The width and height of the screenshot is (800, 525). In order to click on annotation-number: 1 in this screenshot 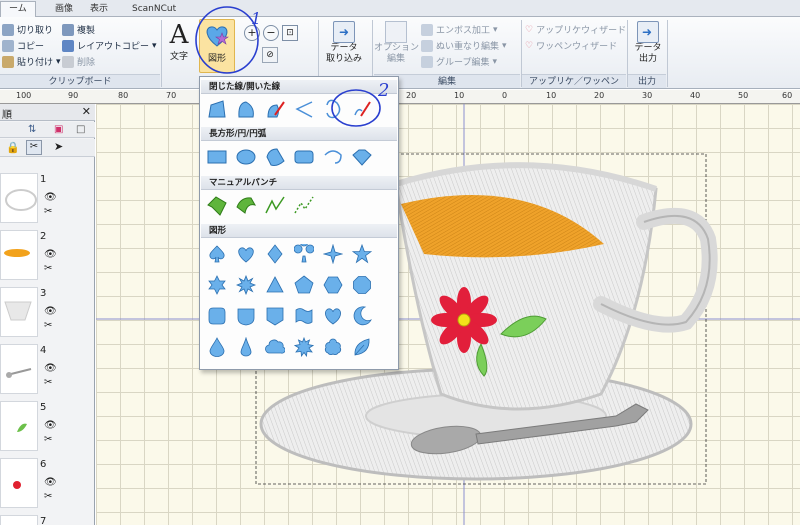, I will do `click(256, 18)`.